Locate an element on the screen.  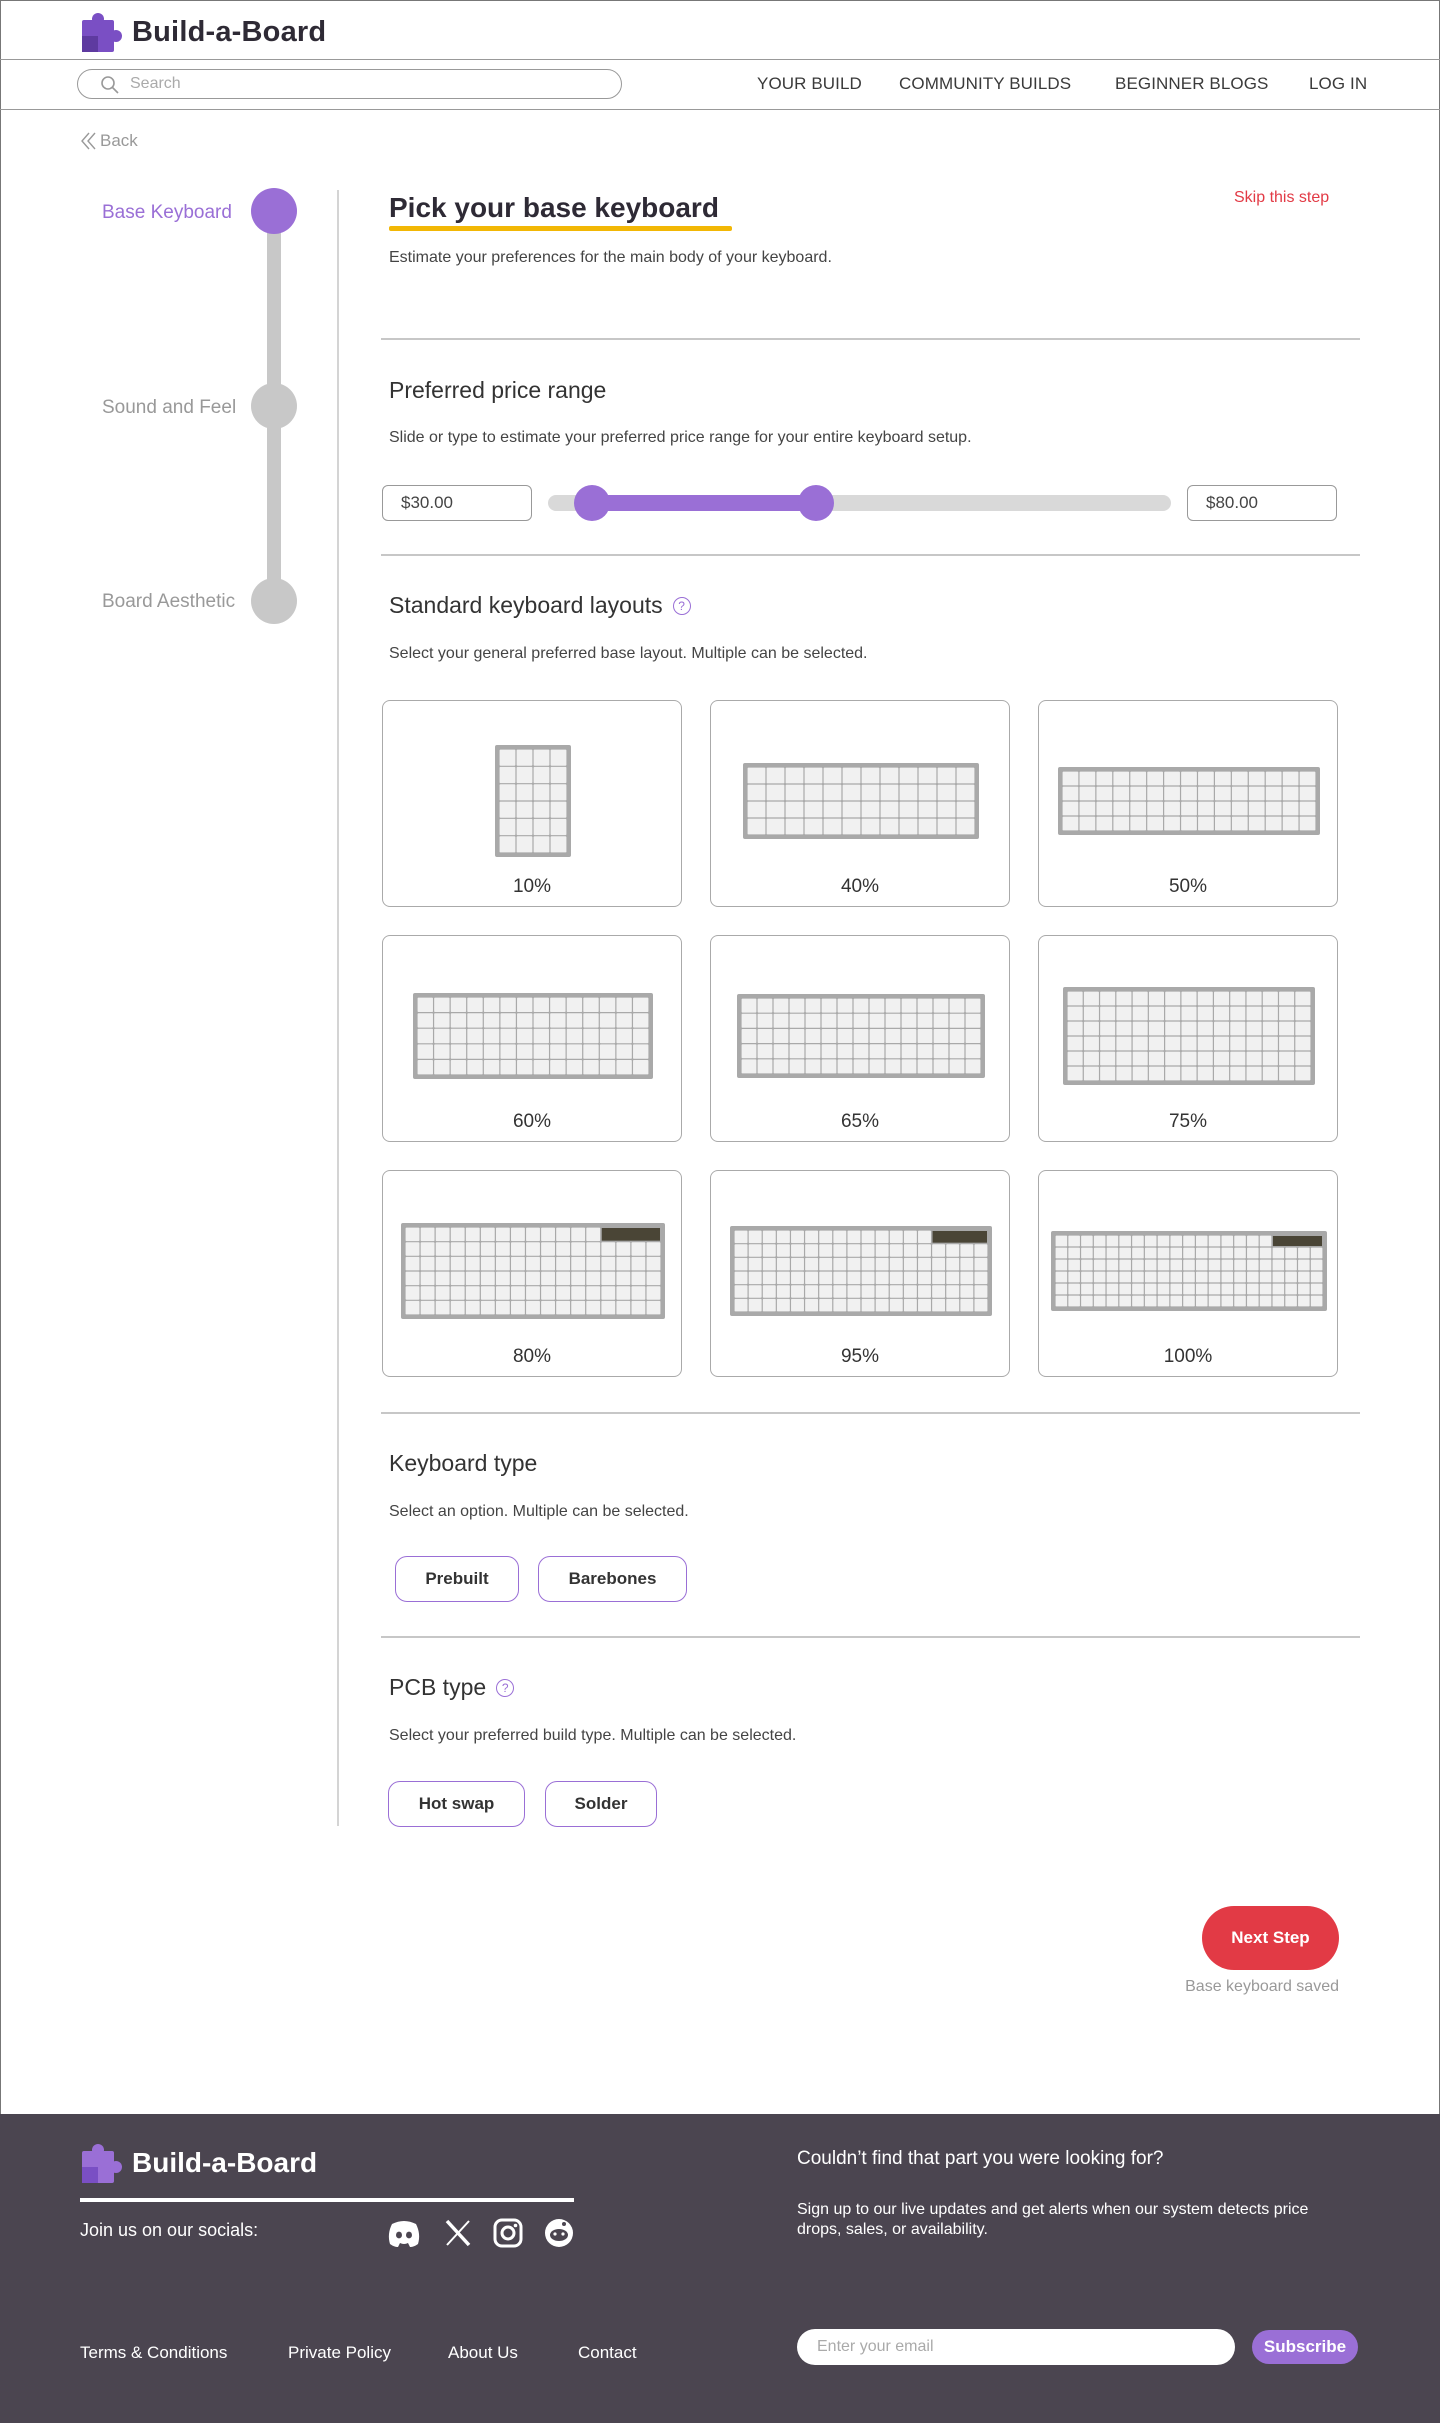
footer-link-contact: Contact is located at coordinates (607, 2353).